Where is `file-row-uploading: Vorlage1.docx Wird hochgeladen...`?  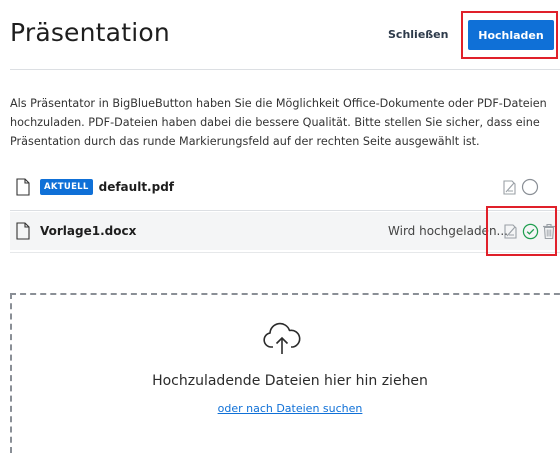 file-row-uploading: Vorlage1.docx Wird hochgeladen... is located at coordinates (285, 231).